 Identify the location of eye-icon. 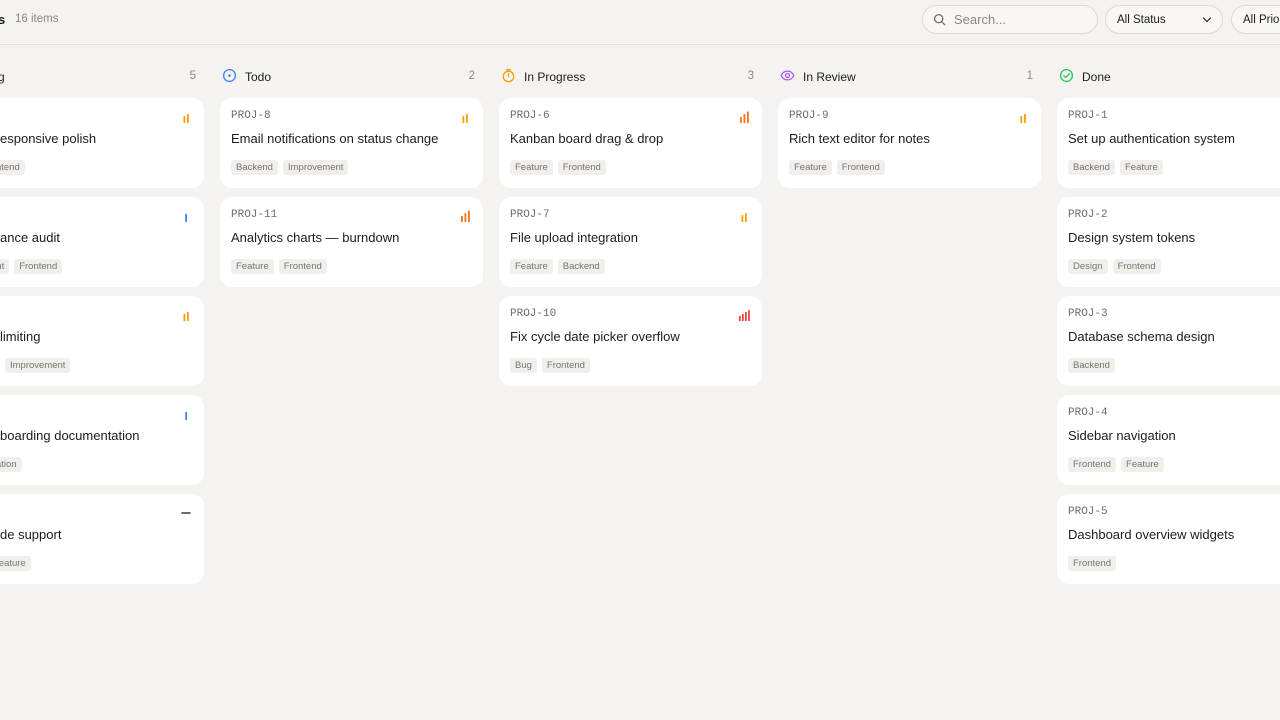
(787, 75).